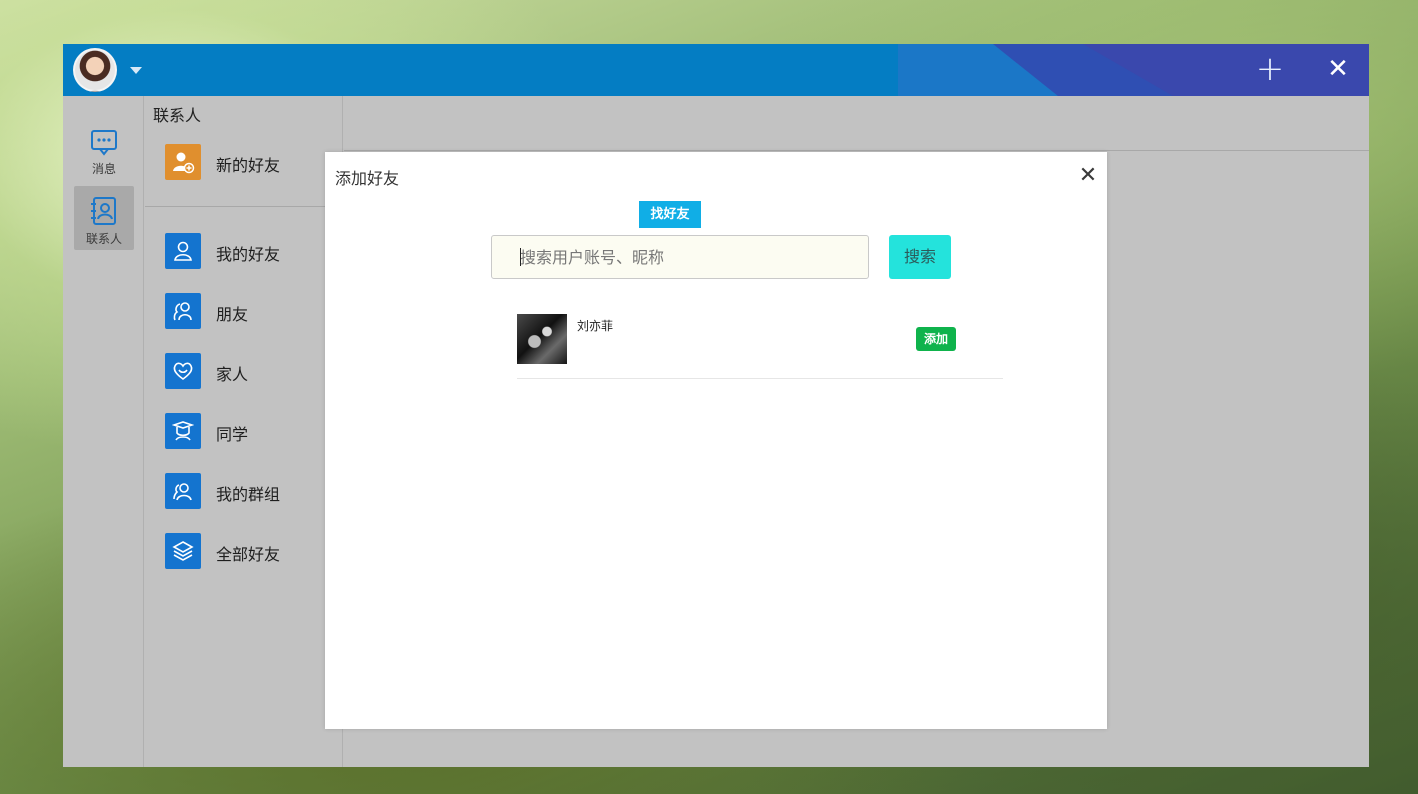  Describe the element at coordinates (250, 311) in the screenshot. I see `contact-item-friends: 朋友` at that location.